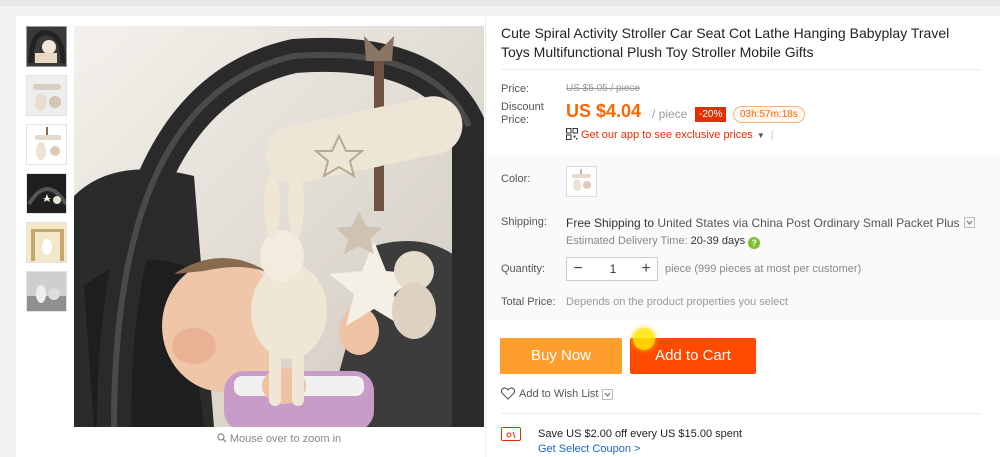  What do you see at coordinates (578, 269) in the screenshot?
I see `decrement-button: −` at bounding box center [578, 269].